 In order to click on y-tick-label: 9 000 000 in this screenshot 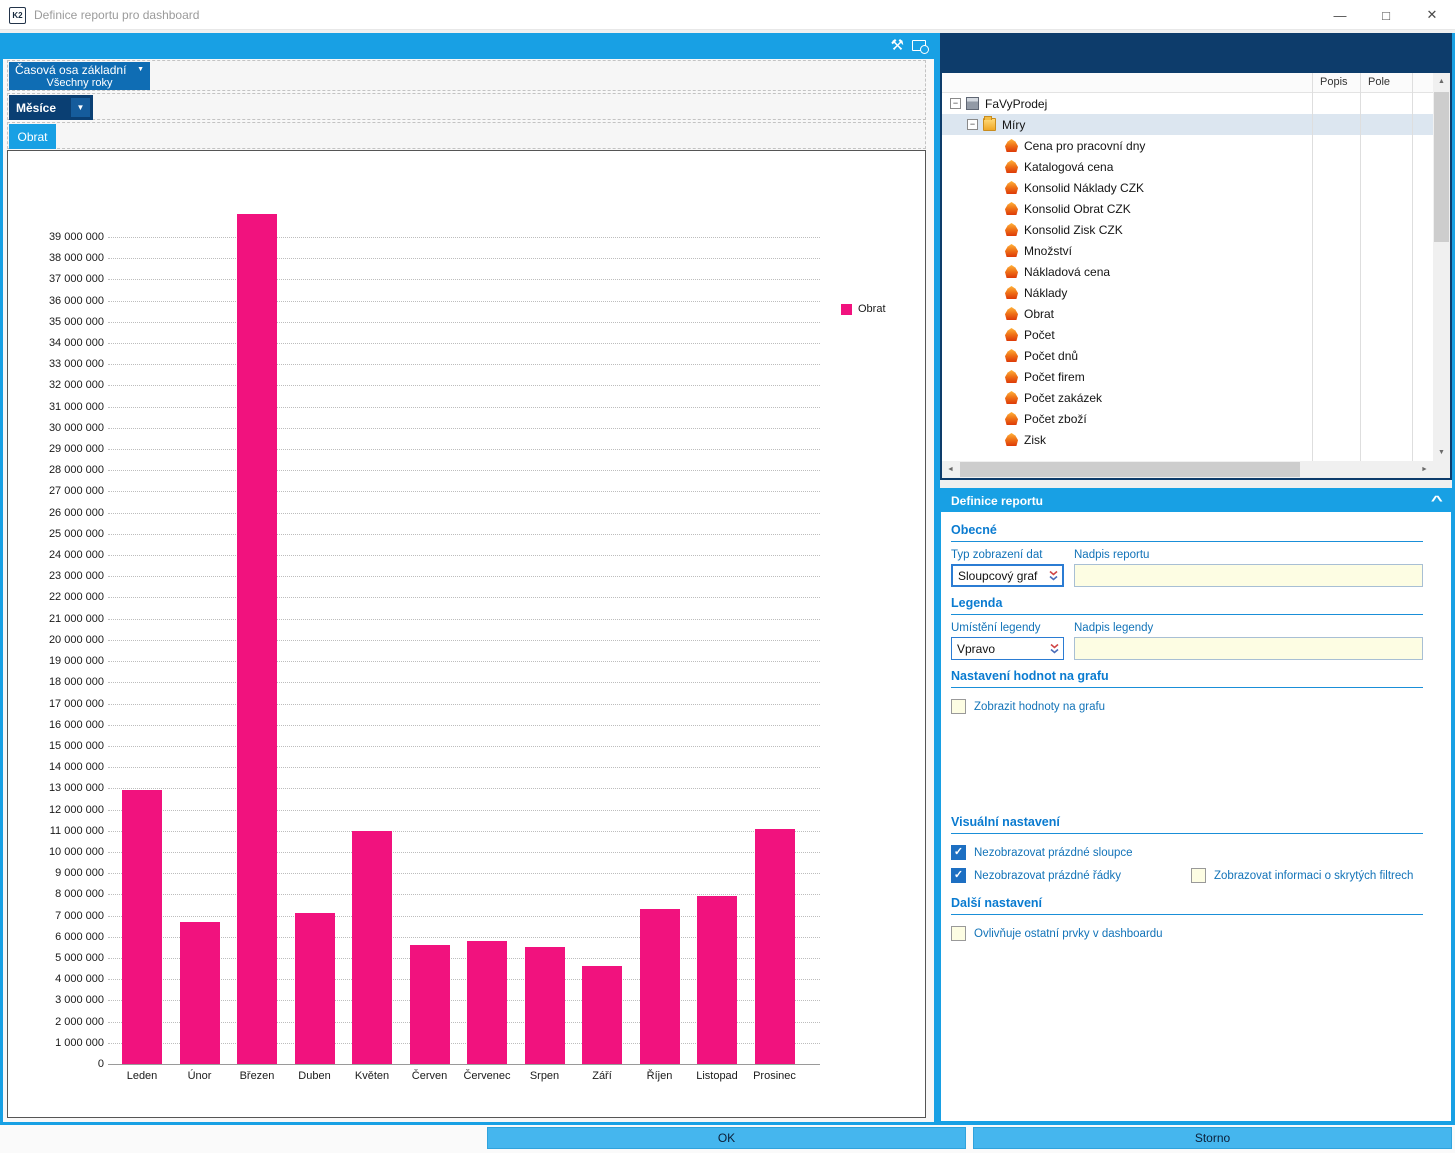, I will do `click(79, 873)`.